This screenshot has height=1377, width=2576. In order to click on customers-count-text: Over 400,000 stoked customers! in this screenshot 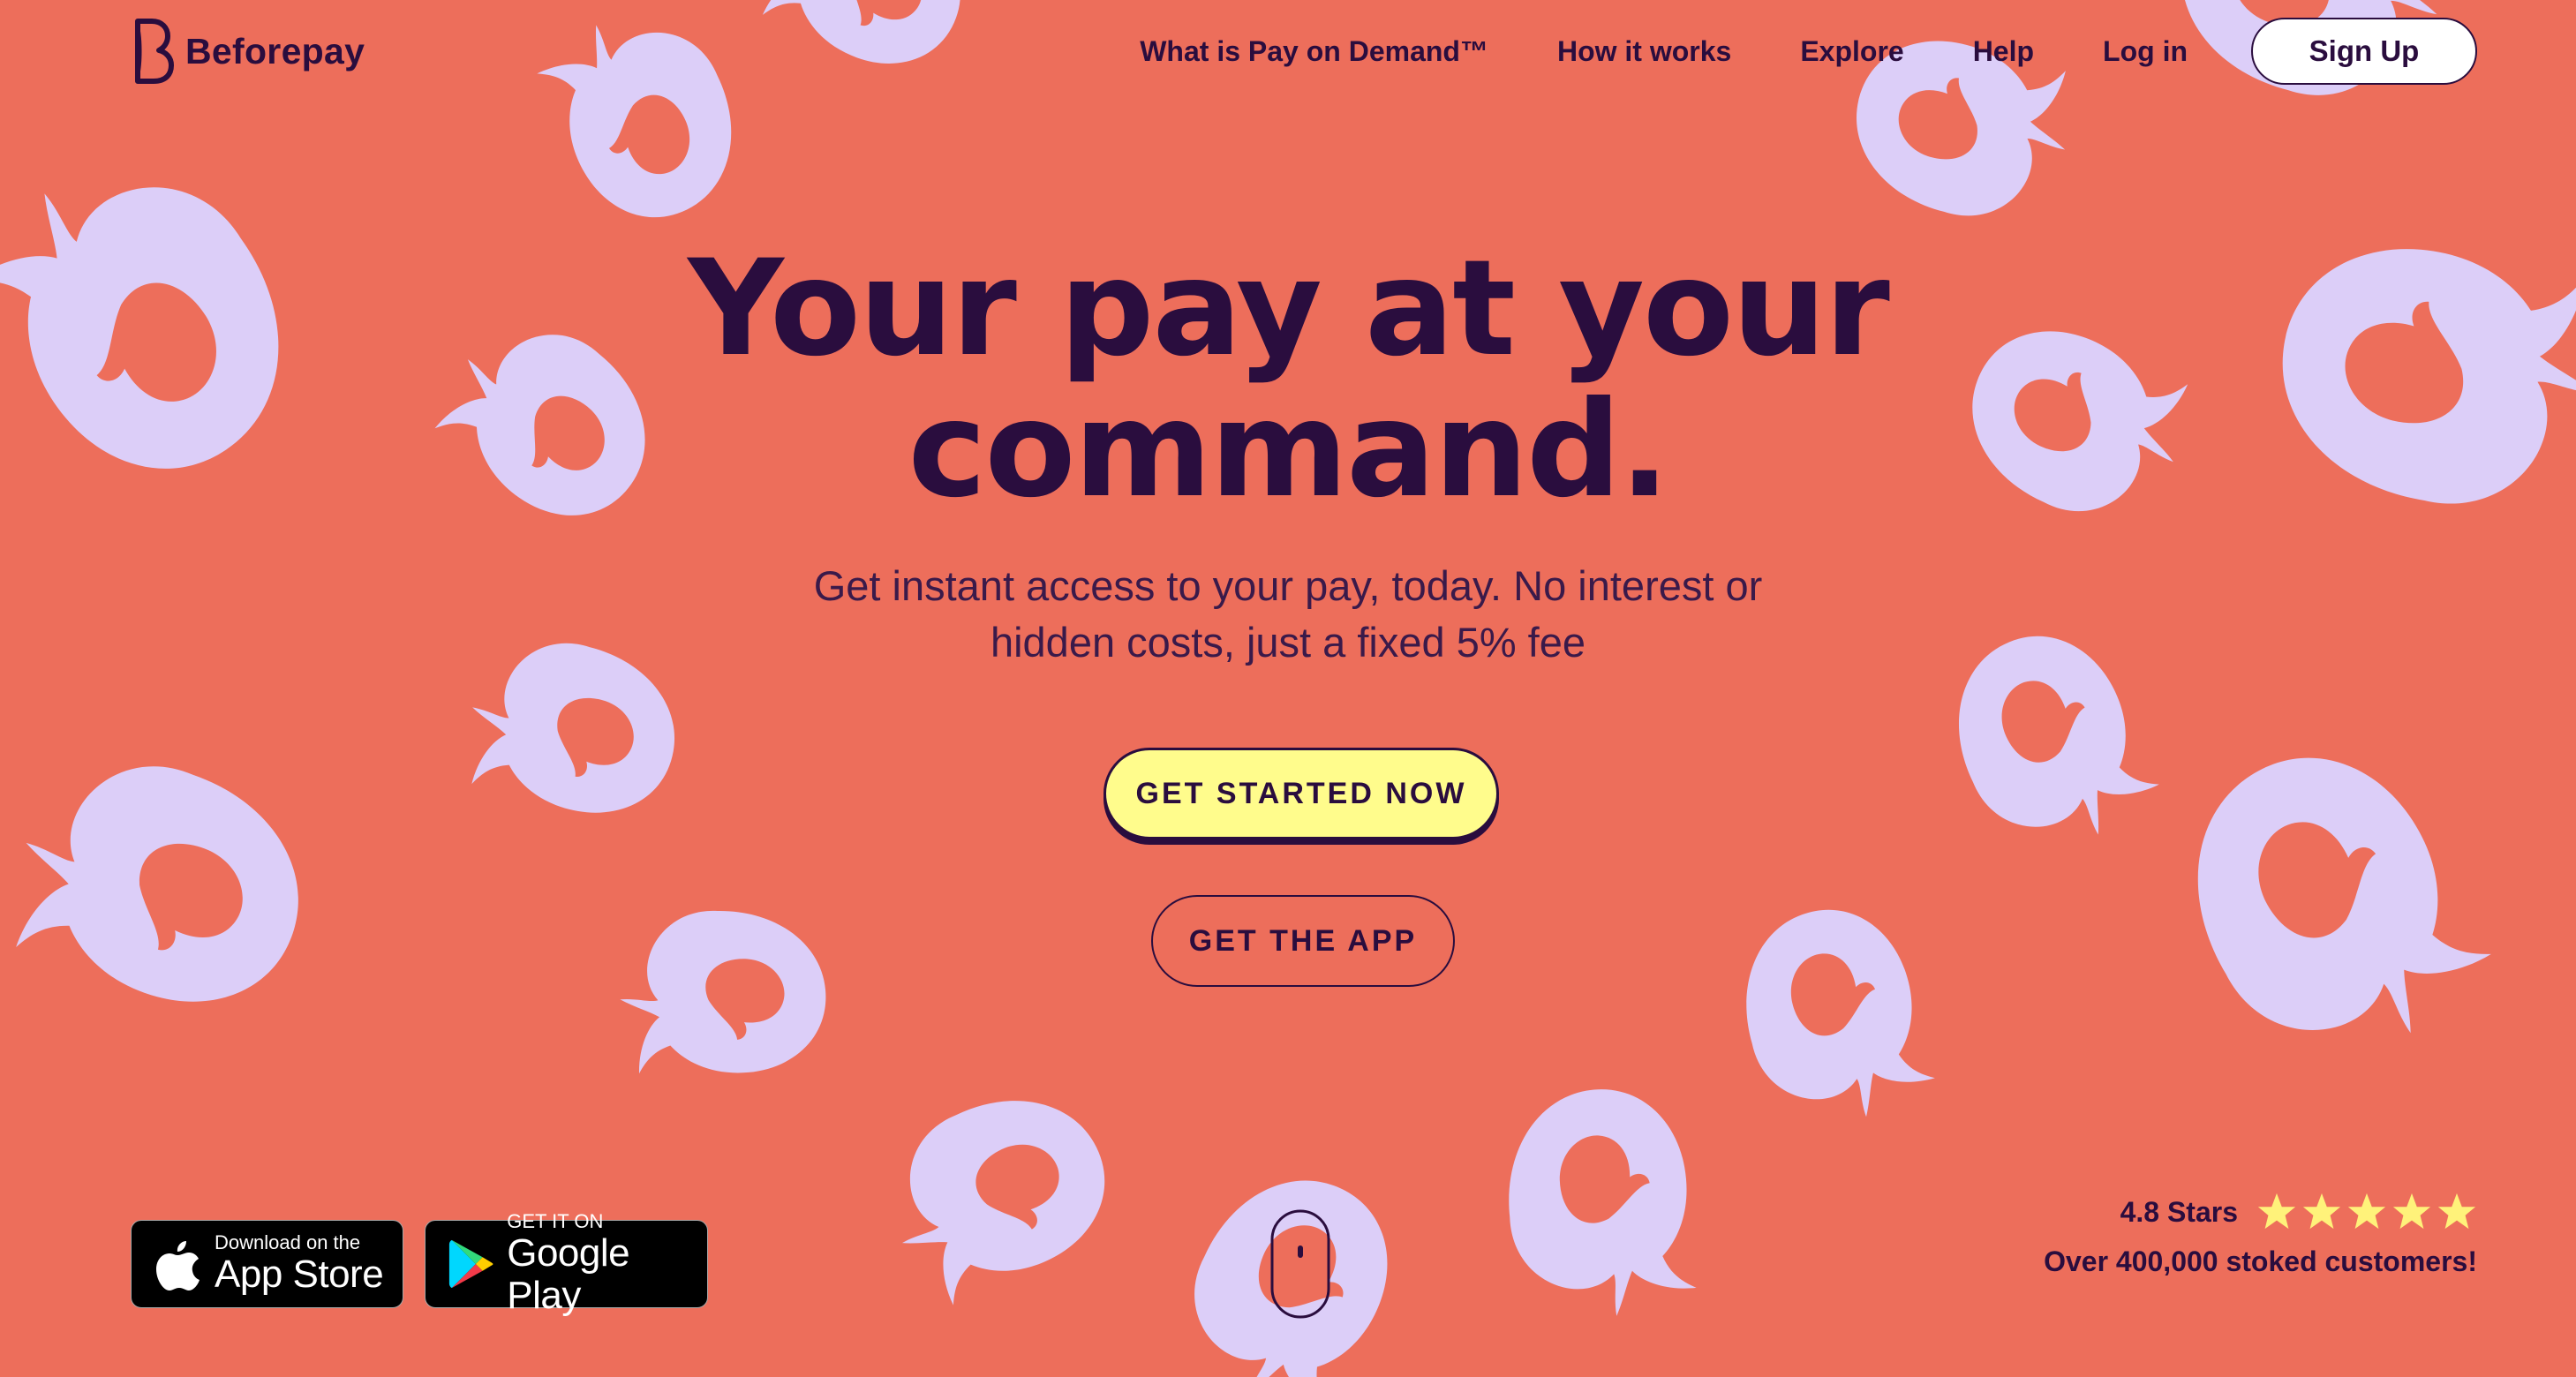, I will do `click(2260, 1261)`.